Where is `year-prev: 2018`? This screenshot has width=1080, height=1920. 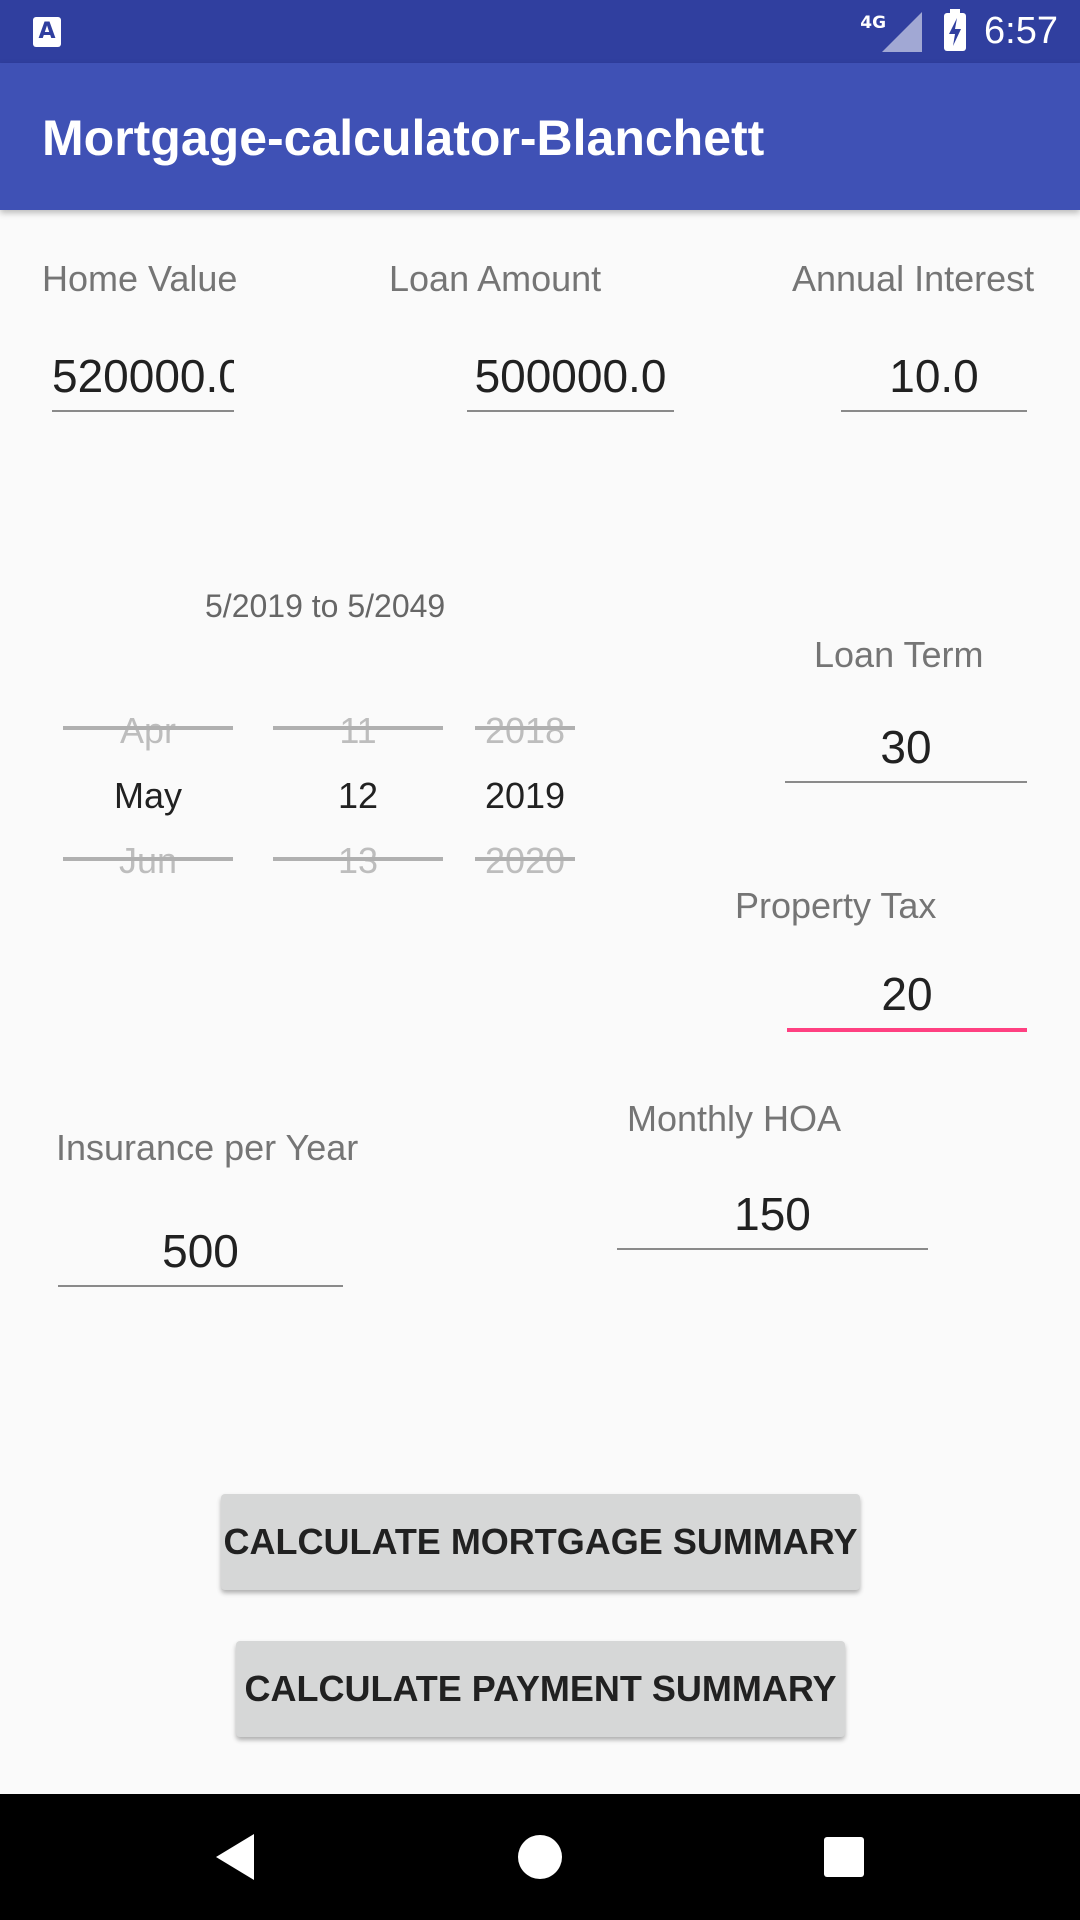 year-prev: 2018 is located at coordinates (525, 731).